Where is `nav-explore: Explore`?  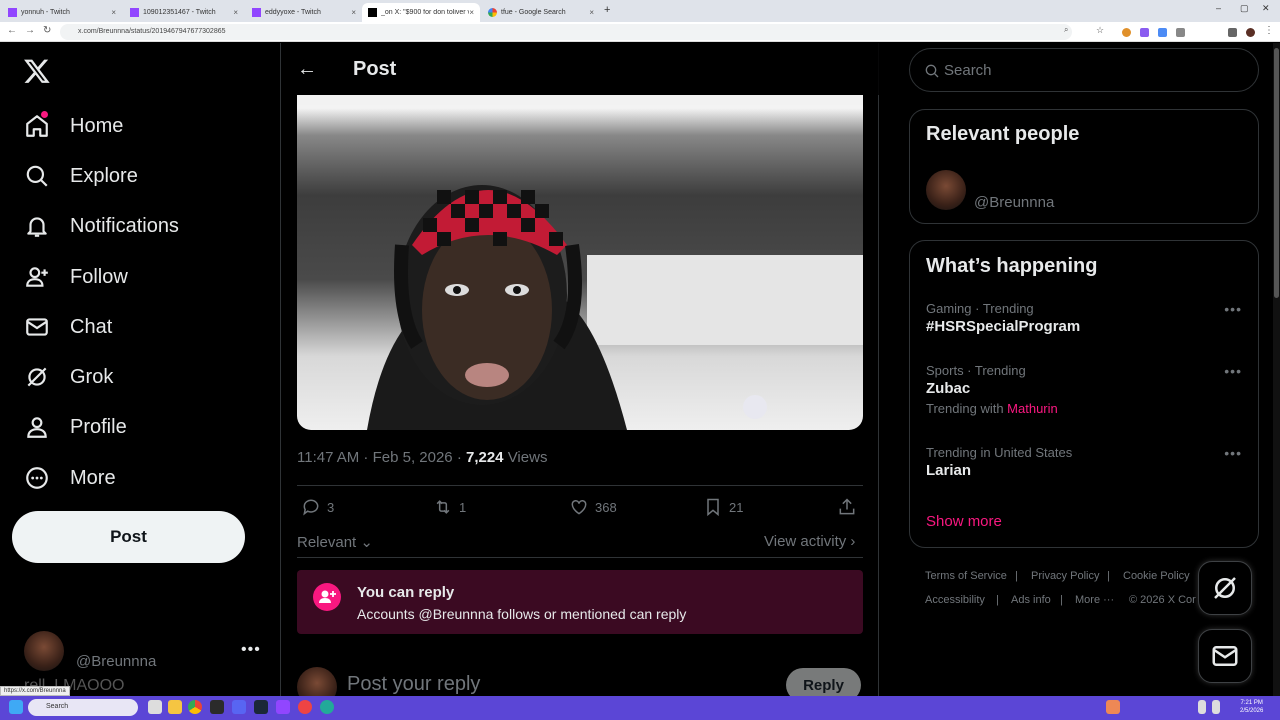 nav-explore: Explore is located at coordinates (144, 176).